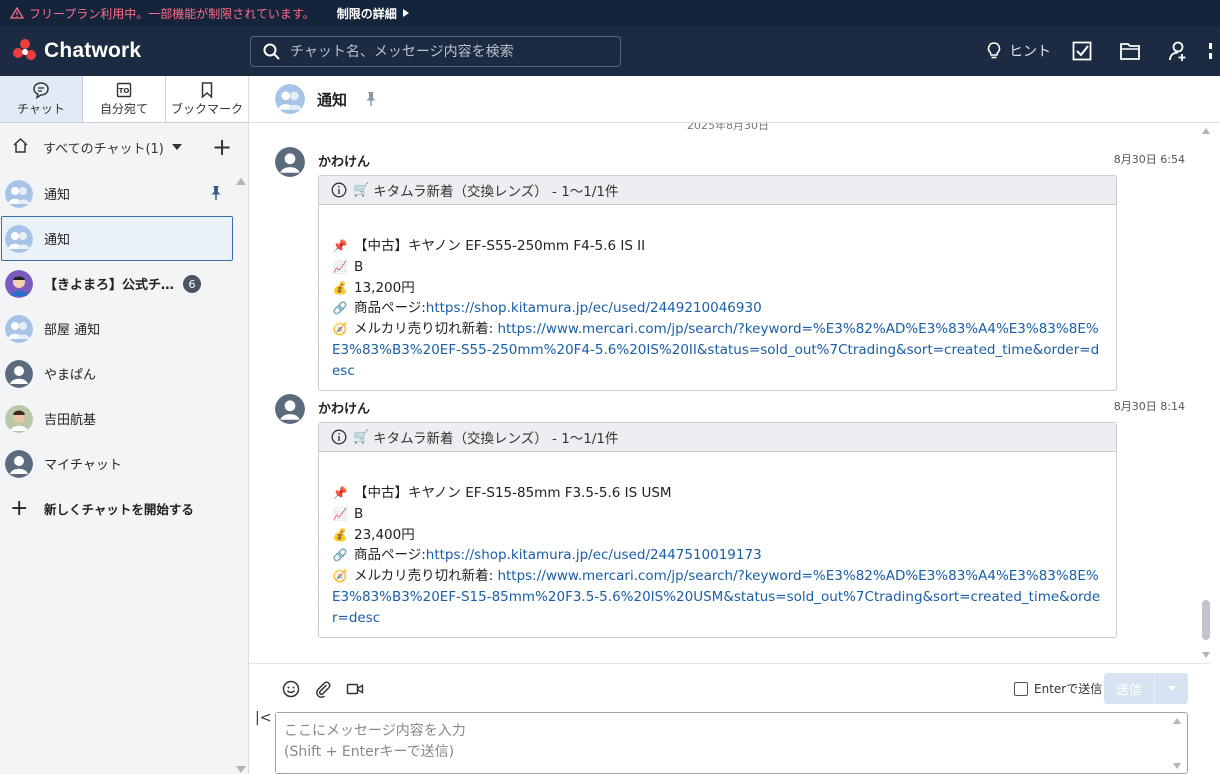 The image size is (1220, 774). What do you see at coordinates (340, 329) in the screenshot?
I see `compass-icon: 🧭` at bounding box center [340, 329].